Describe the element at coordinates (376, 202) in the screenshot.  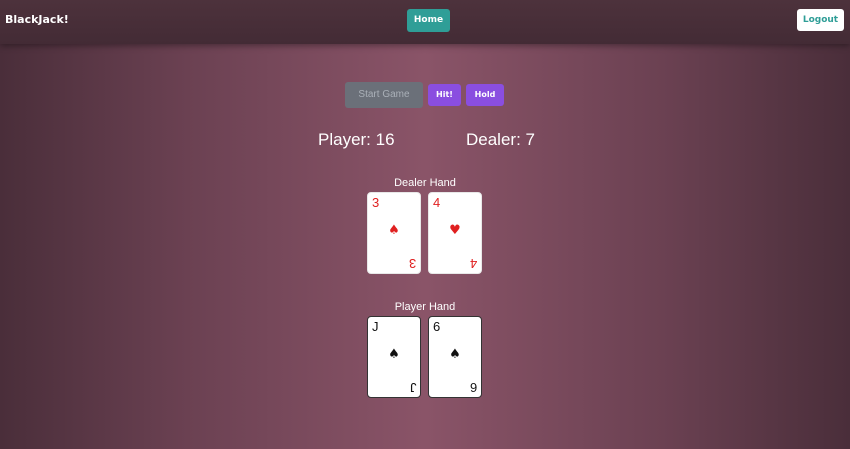
I see `card-rank: 3` at that location.